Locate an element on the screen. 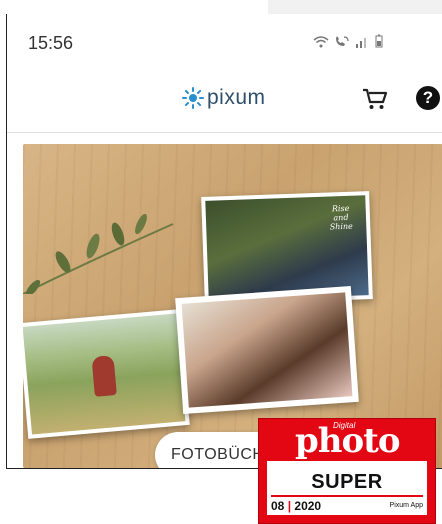 The height and width of the screenshot is (524, 442). award-badge: Digital photo SUPER 08 | 2020 Pixum App is located at coordinates (347, 471).